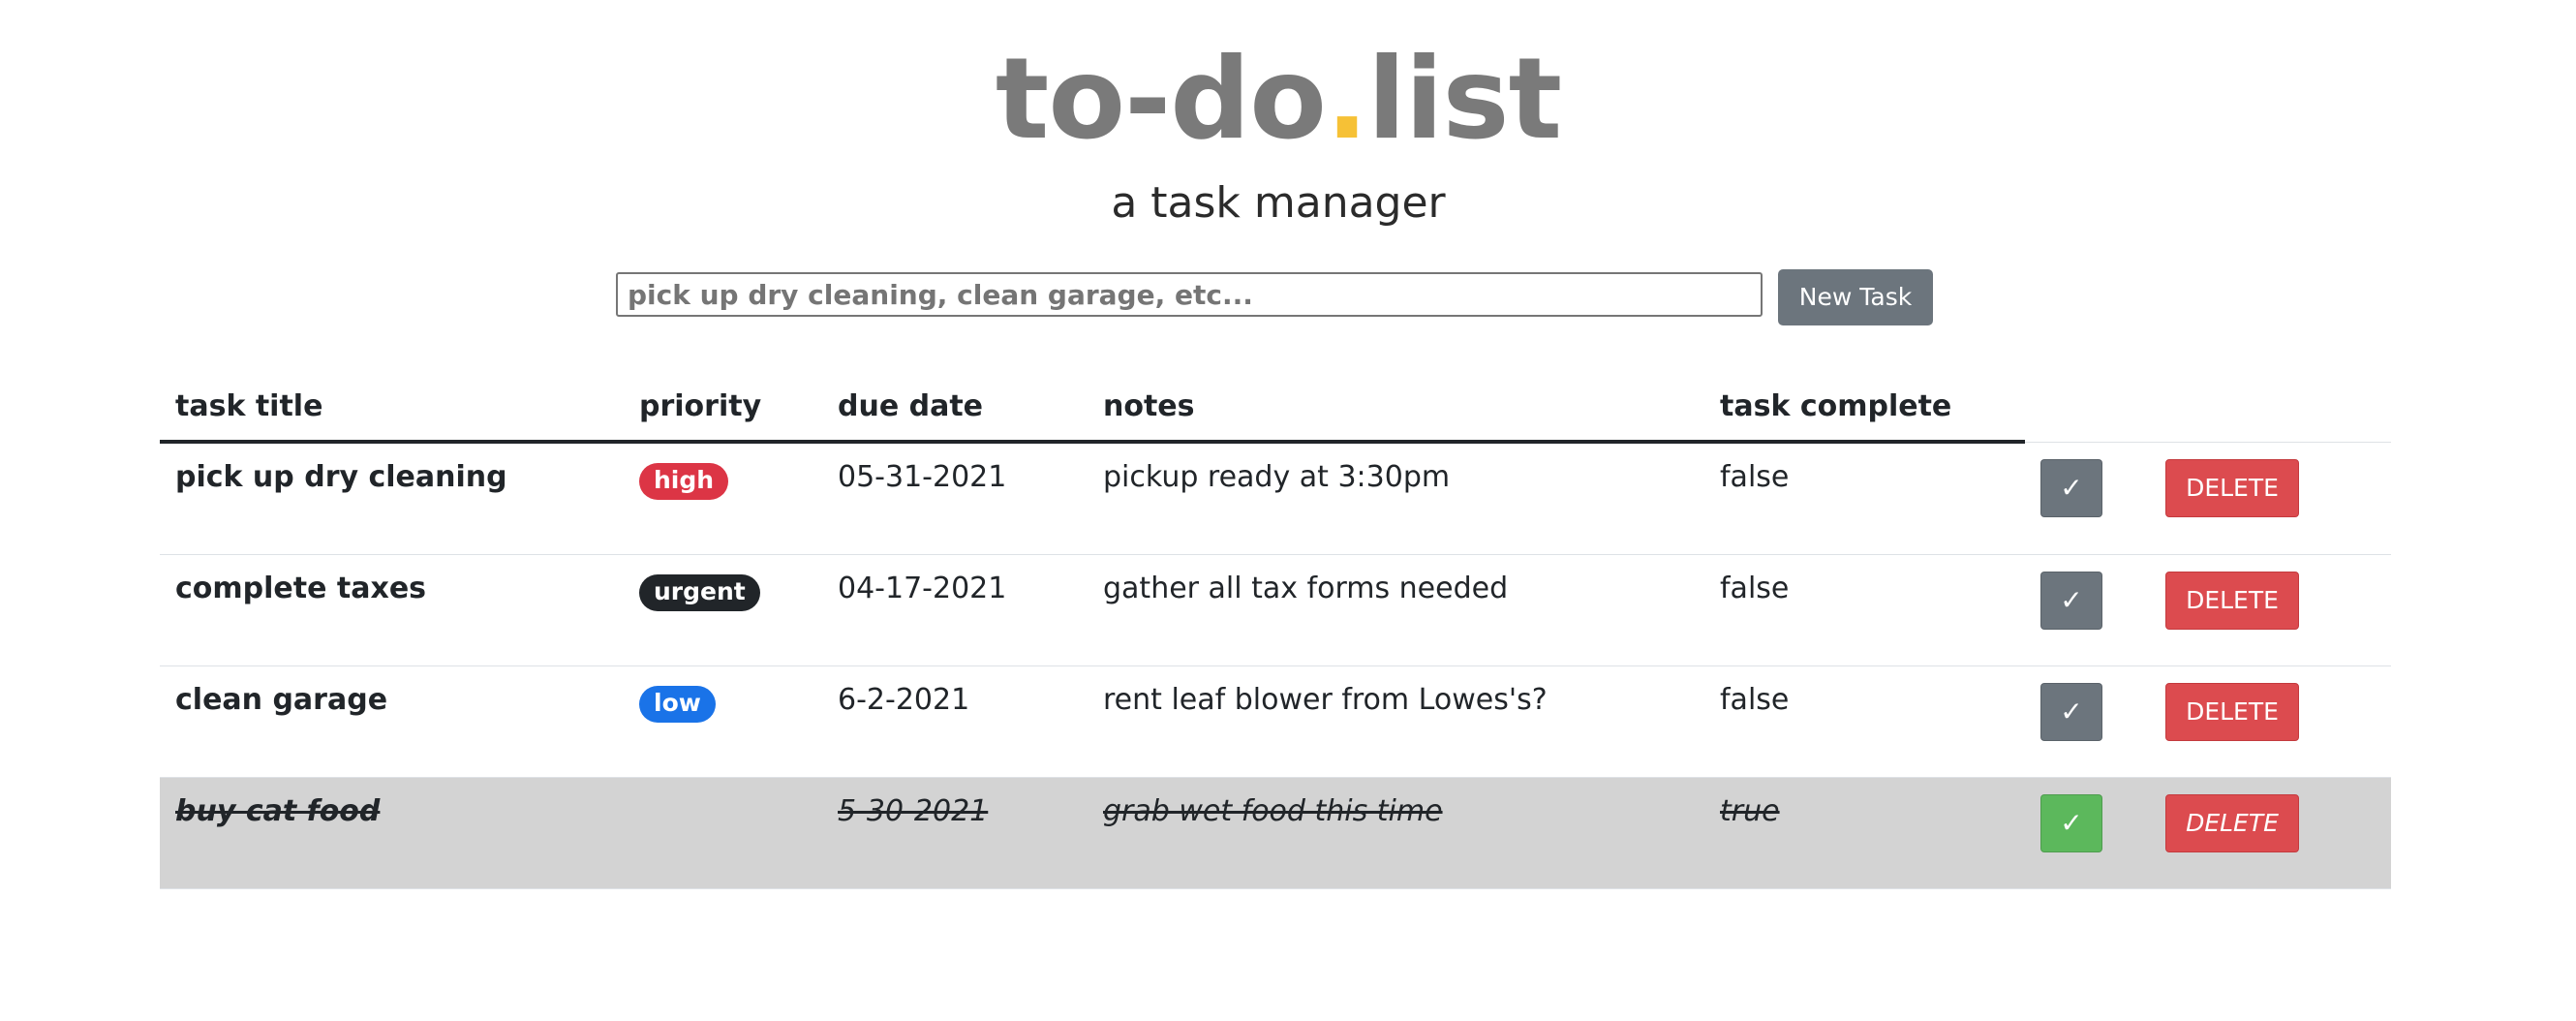 The image size is (2576, 1021). I want to click on priority-cell: low, so click(723, 721).